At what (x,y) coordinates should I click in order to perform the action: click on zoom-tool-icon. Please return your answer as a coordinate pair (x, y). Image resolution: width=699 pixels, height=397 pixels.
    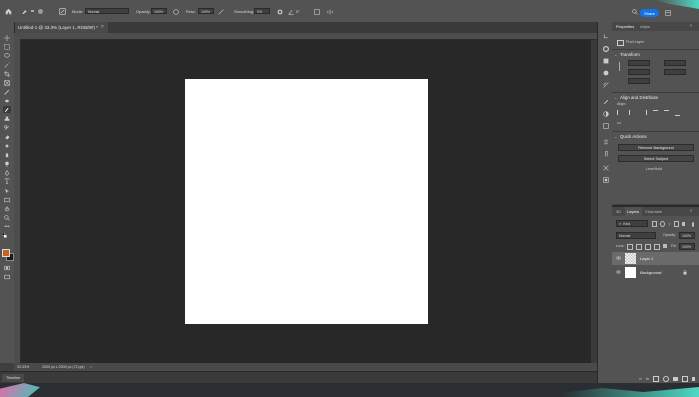
    Looking at the image, I should click on (7, 217).